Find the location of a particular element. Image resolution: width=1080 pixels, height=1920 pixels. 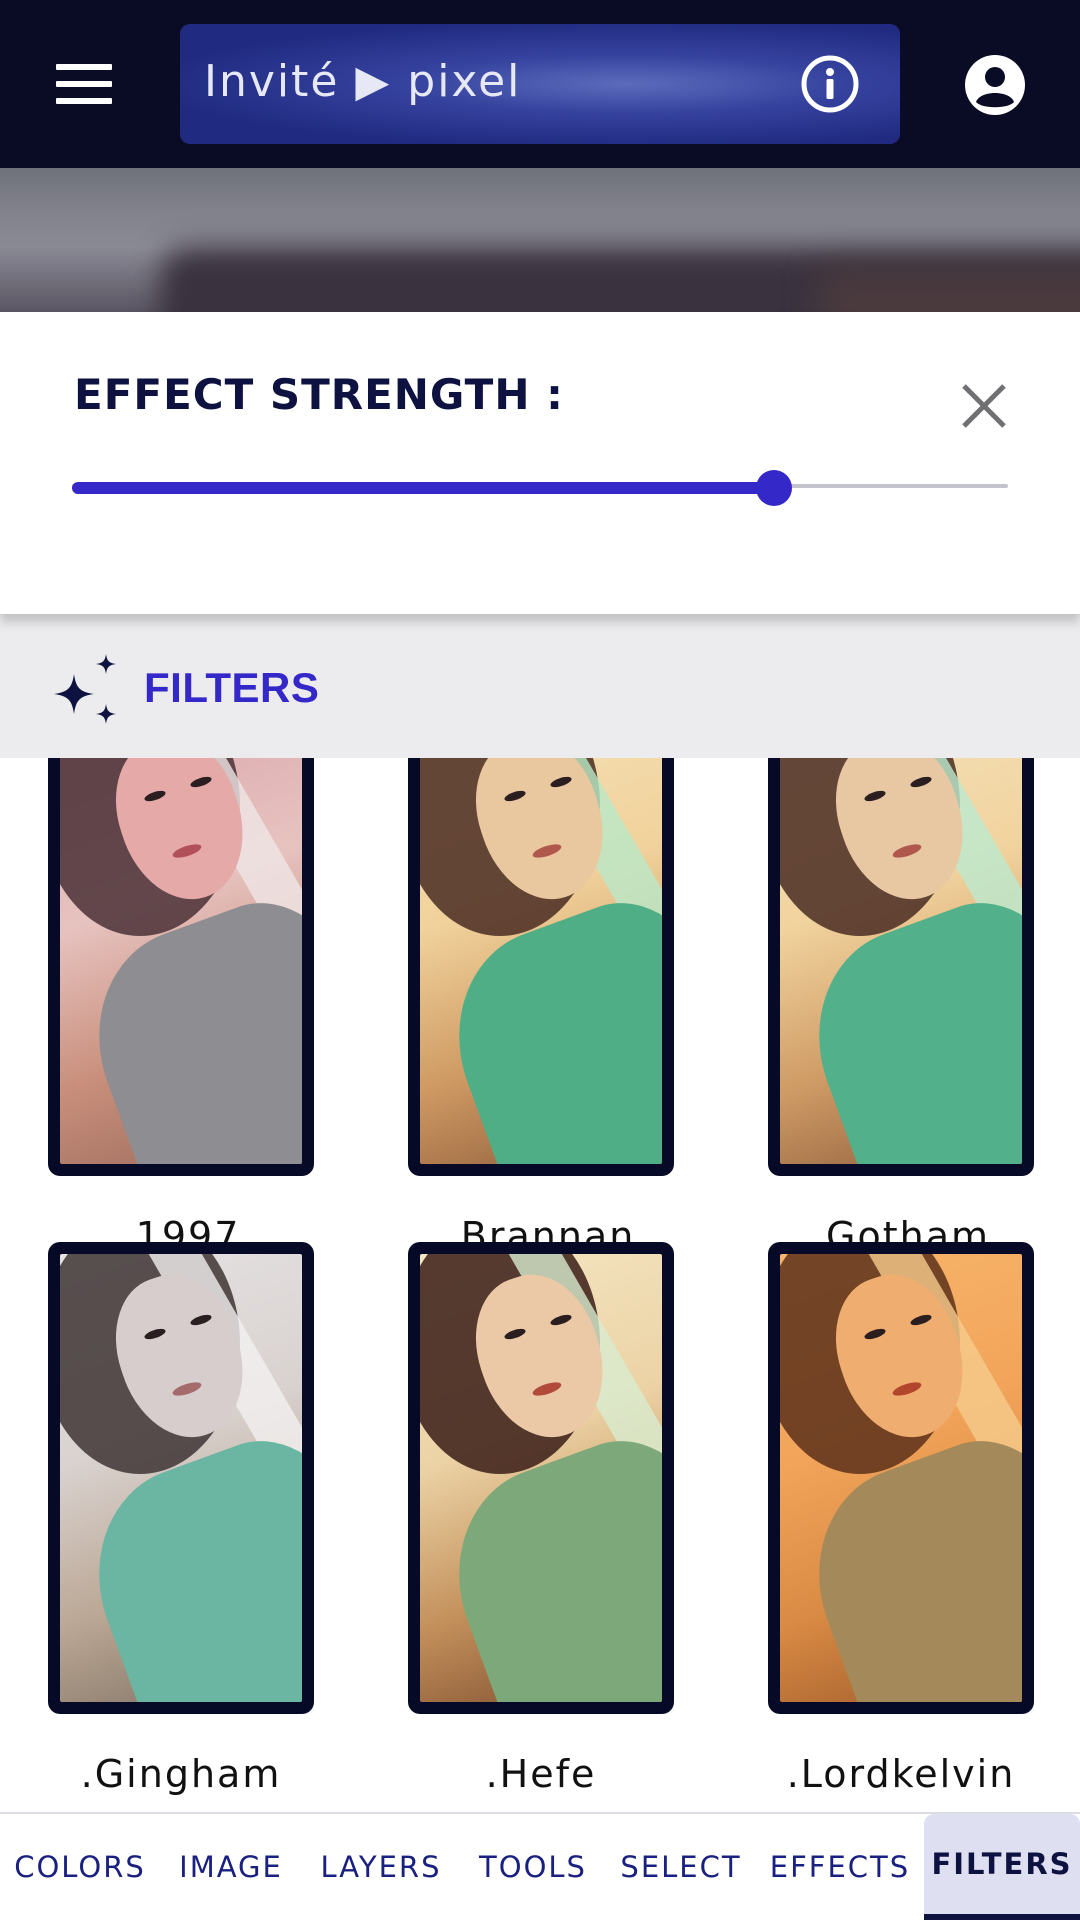

sparkle-icon is located at coordinates (85, 689).